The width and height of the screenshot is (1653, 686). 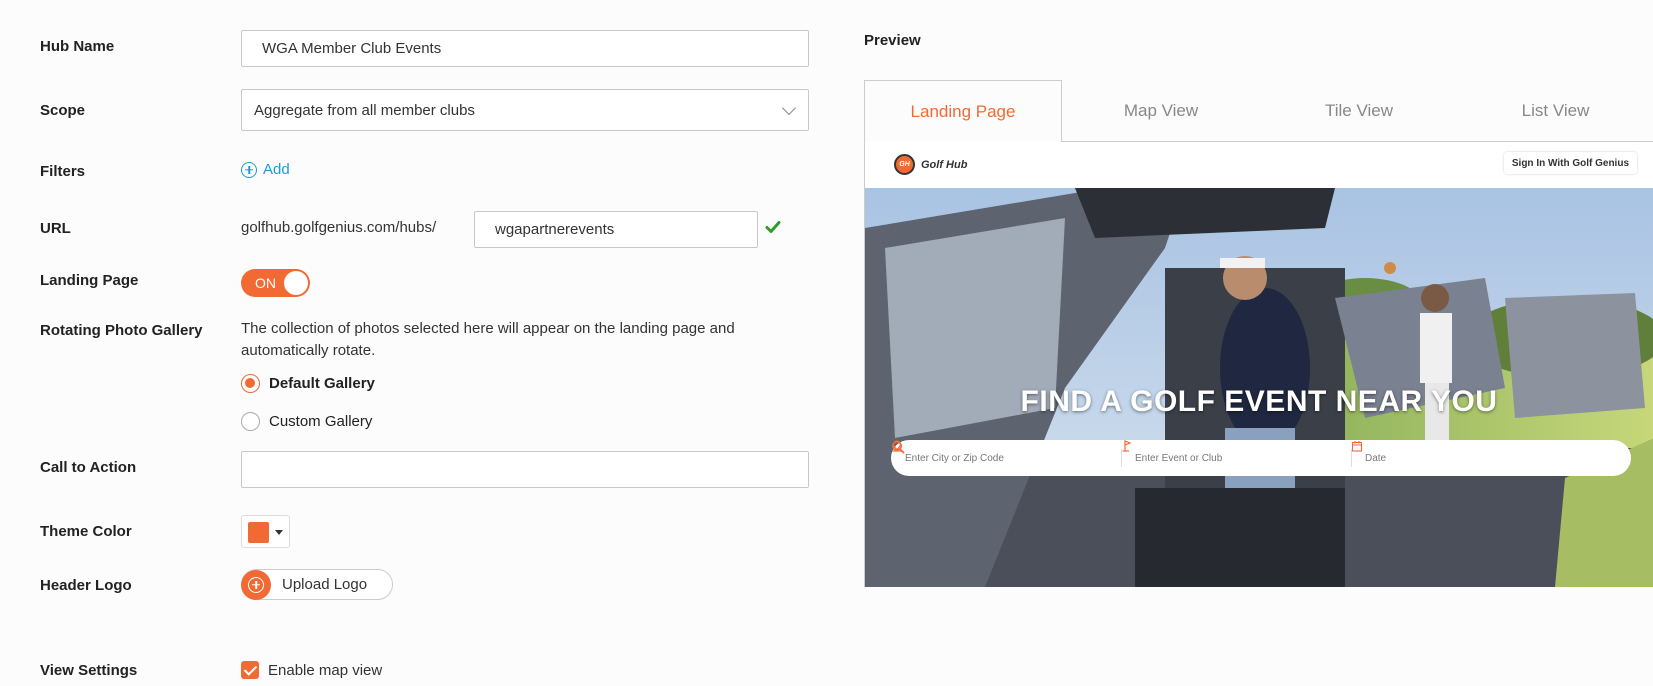 I want to click on location-placeholder: Enter City or Zip Code, so click(x=954, y=458).